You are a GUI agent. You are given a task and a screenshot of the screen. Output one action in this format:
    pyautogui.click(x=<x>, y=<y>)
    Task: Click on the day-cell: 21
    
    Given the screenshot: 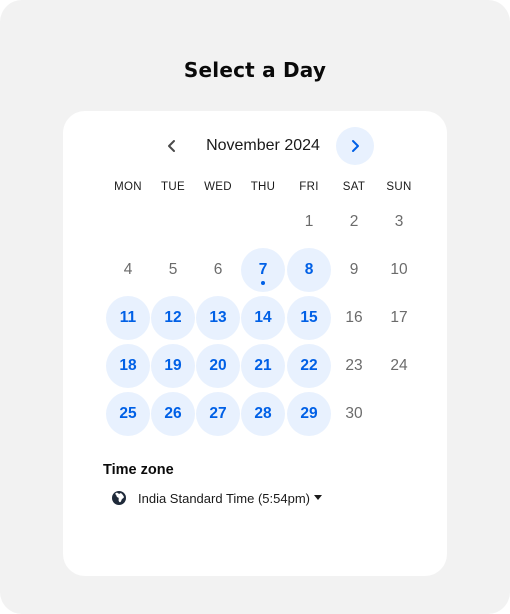 What is the action you would take?
    pyautogui.click(x=263, y=366)
    